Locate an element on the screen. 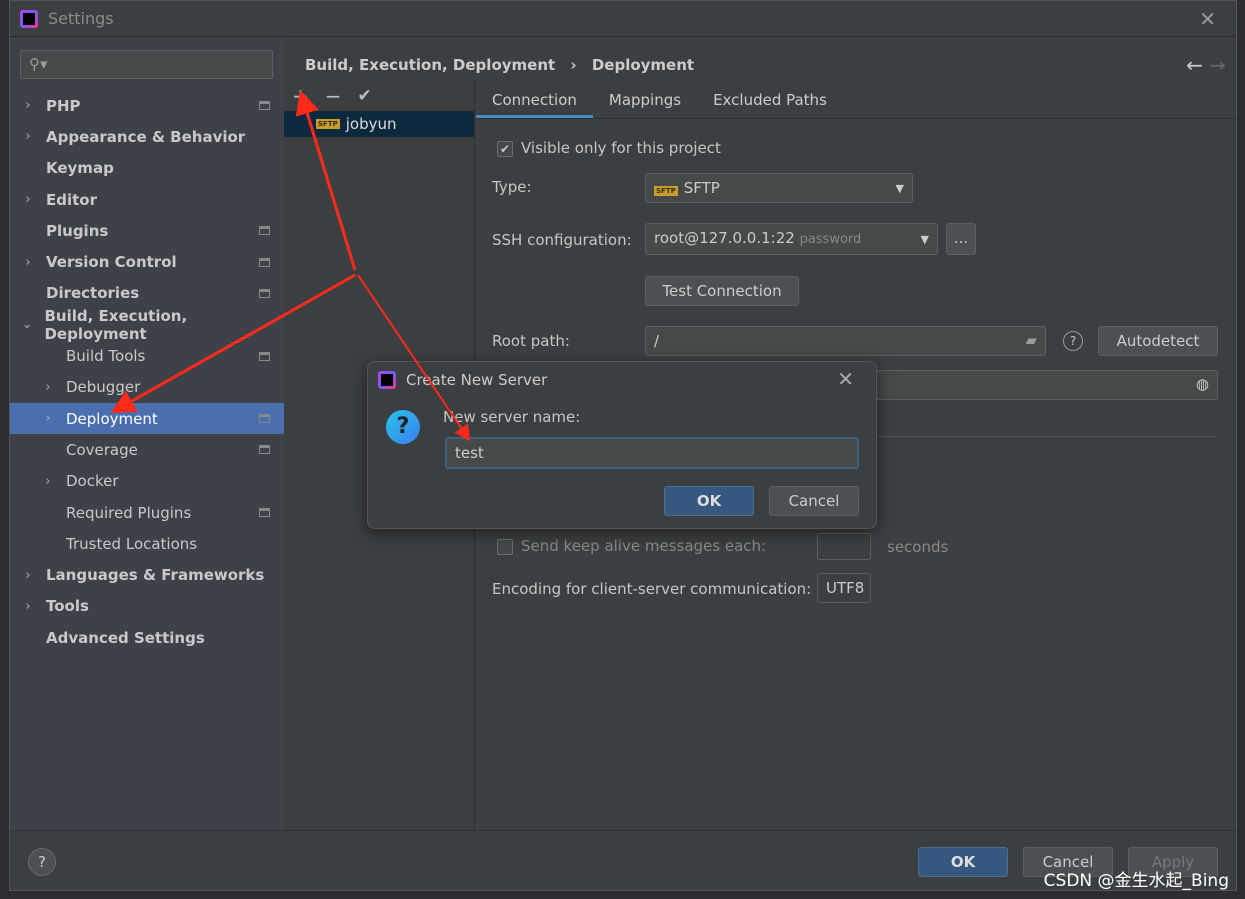 The image size is (1245, 899). globe-icon: ◍ is located at coordinates (1202, 384).